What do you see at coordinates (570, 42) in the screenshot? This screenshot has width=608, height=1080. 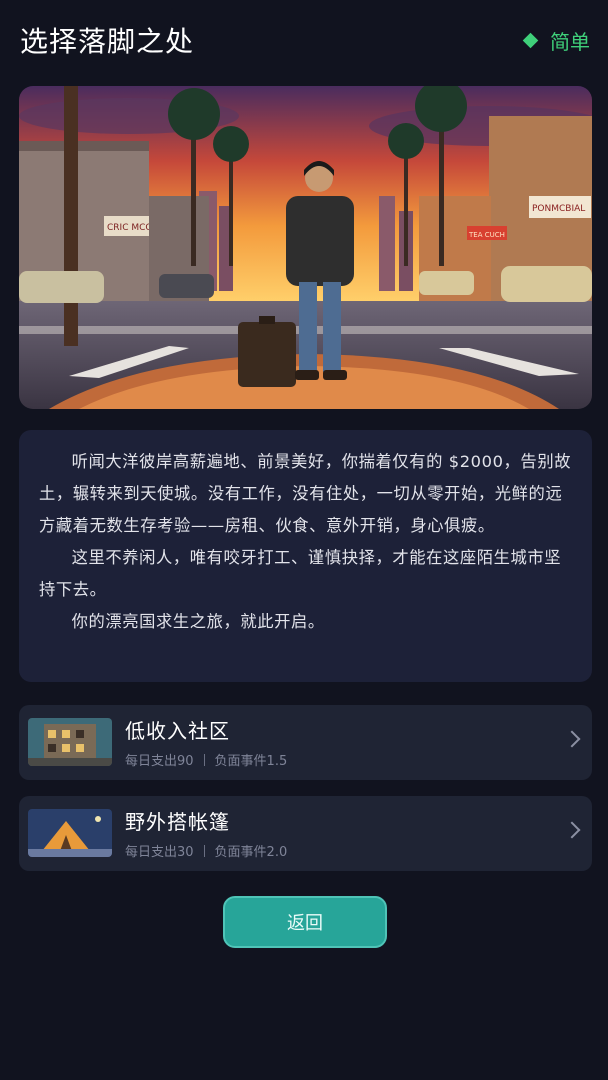 I see `difficulty-label: 简单` at bounding box center [570, 42].